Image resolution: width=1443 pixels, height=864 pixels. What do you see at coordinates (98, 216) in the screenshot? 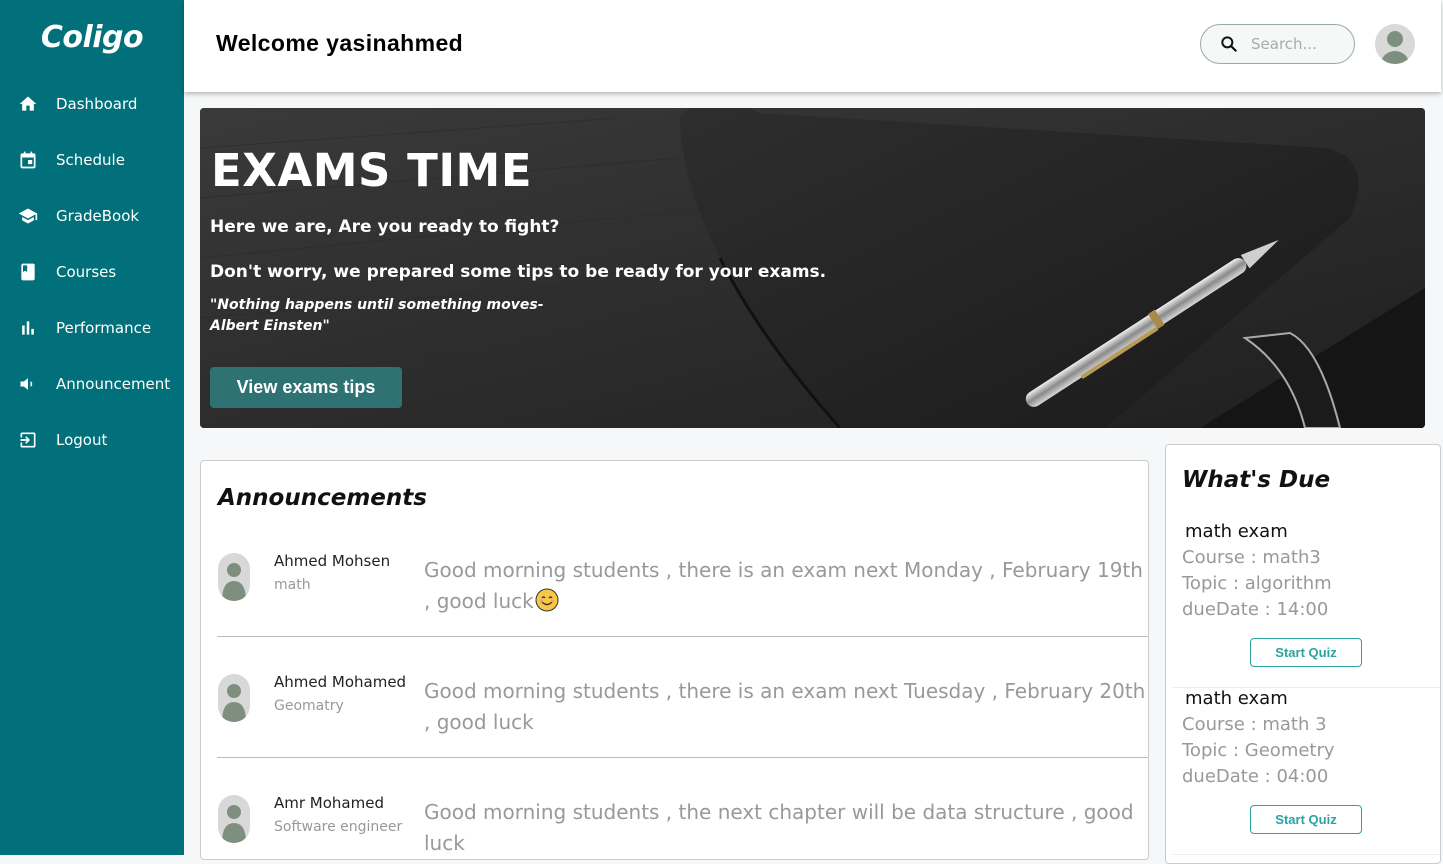
I see `sidebar-item-label: GradeBook` at bounding box center [98, 216].